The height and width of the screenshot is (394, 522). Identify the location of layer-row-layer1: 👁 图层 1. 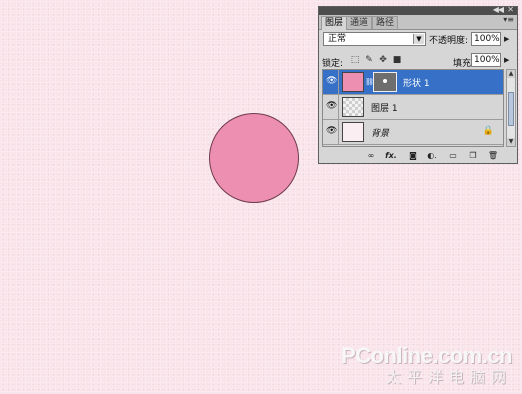
(413, 107).